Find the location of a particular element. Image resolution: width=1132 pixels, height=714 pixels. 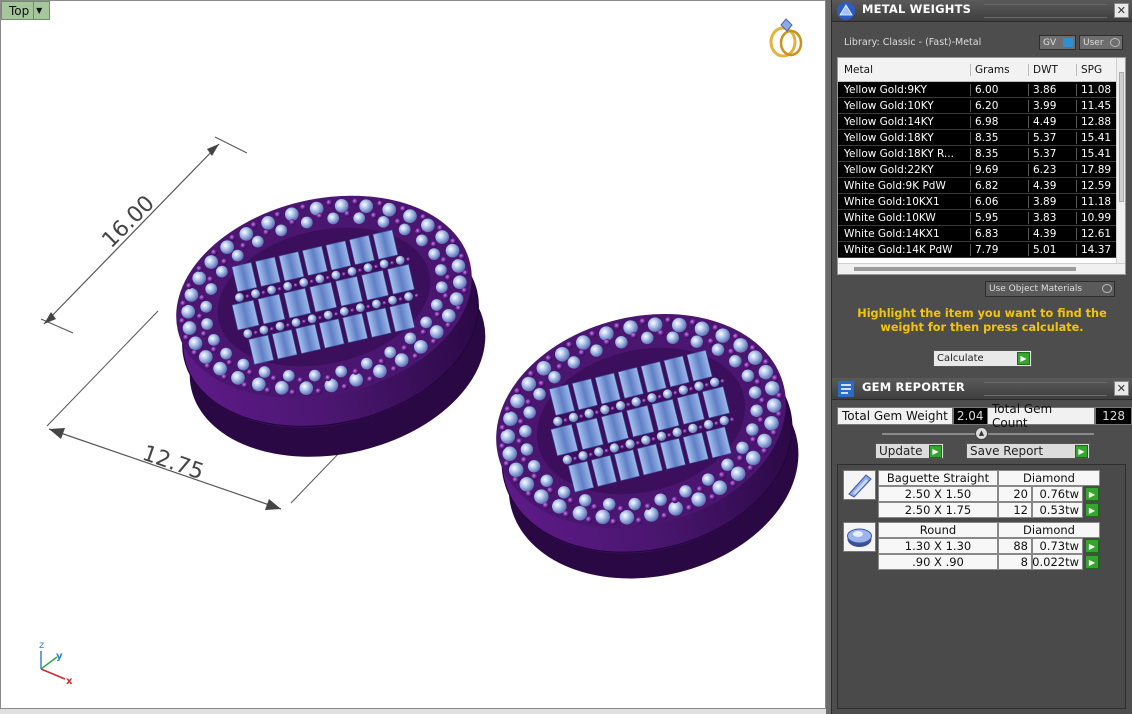

metal-cell-grams: 9.69 is located at coordinates (999, 169).